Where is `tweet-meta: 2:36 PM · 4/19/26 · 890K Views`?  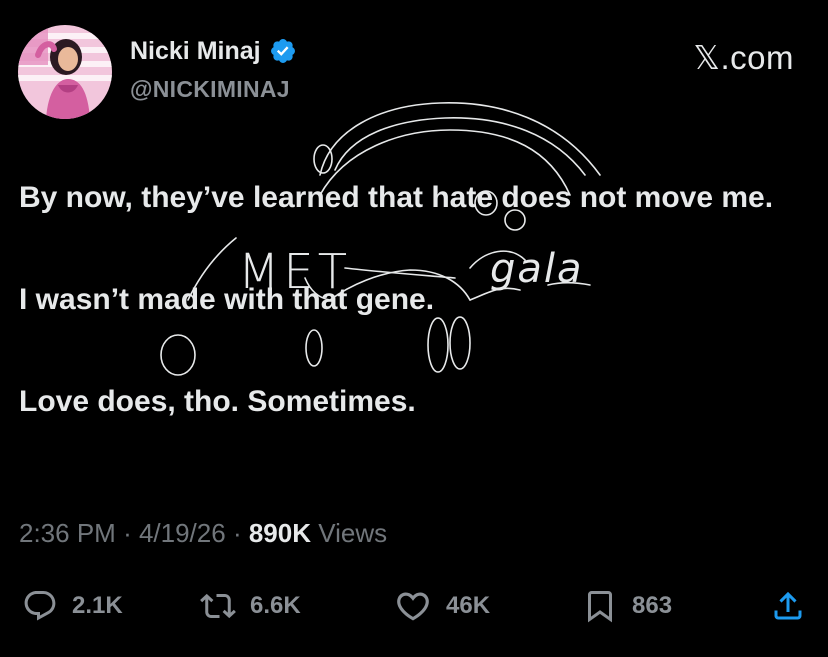 tweet-meta: 2:36 PM · 4/19/26 · 890K Views is located at coordinates (203, 533).